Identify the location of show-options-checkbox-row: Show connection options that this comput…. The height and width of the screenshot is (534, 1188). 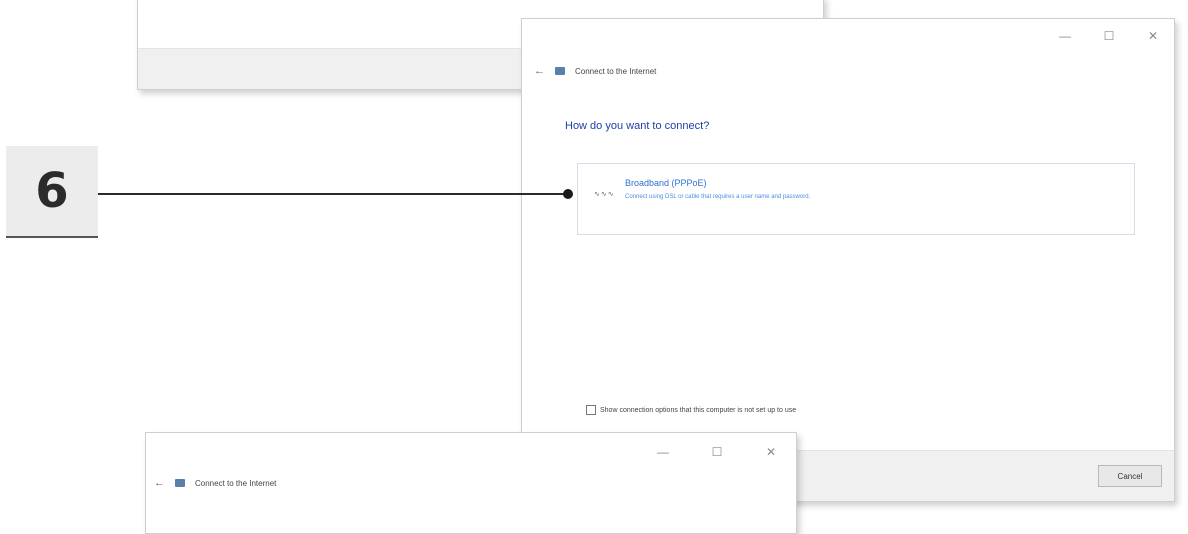
(691, 410).